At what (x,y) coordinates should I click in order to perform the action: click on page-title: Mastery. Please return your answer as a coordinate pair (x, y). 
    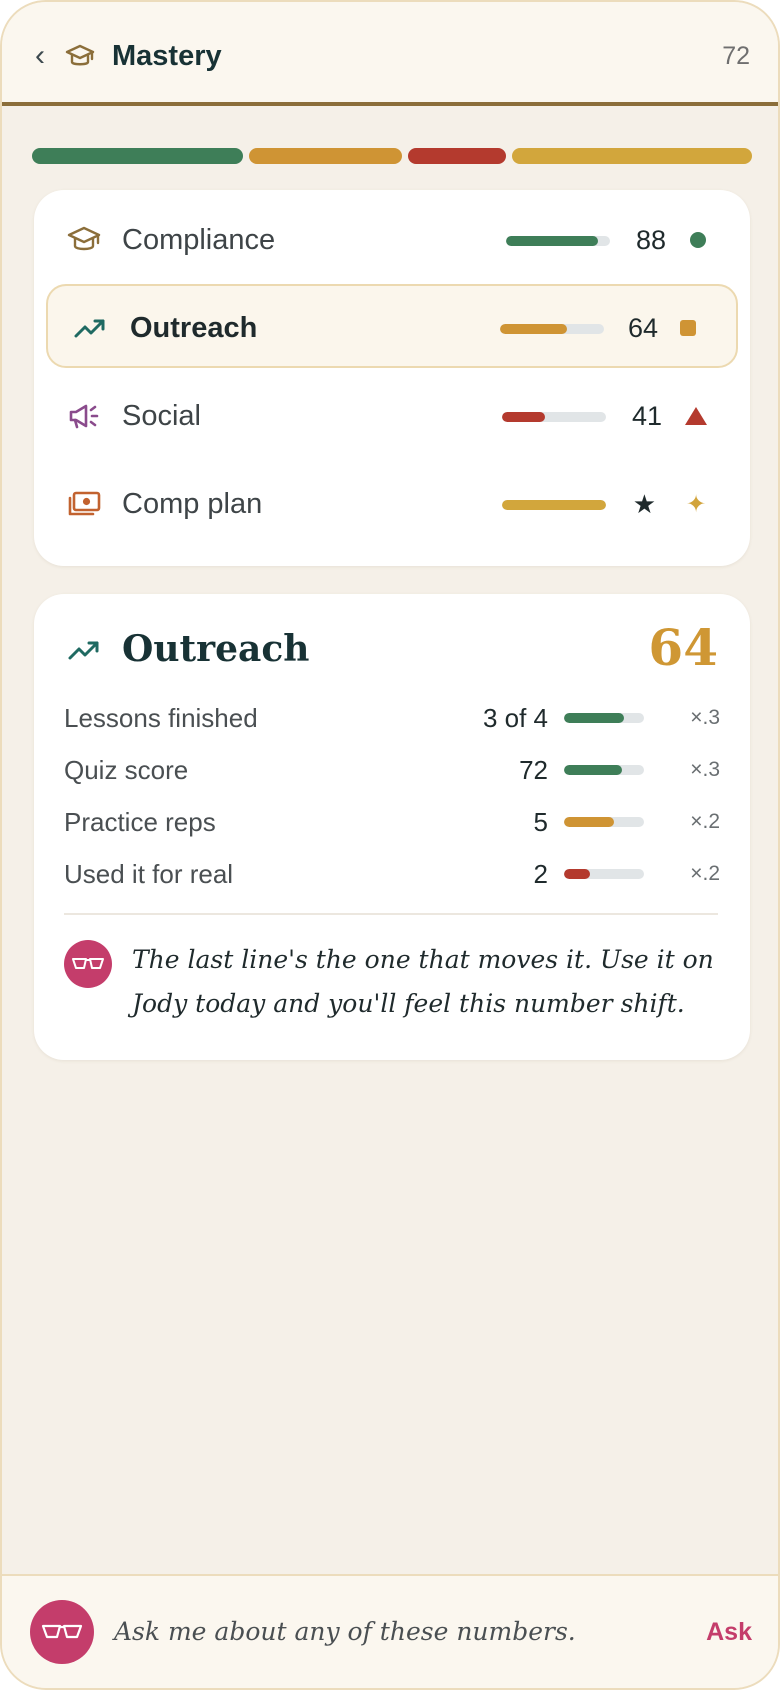
    Looking at the image, I should click on (167, 56).